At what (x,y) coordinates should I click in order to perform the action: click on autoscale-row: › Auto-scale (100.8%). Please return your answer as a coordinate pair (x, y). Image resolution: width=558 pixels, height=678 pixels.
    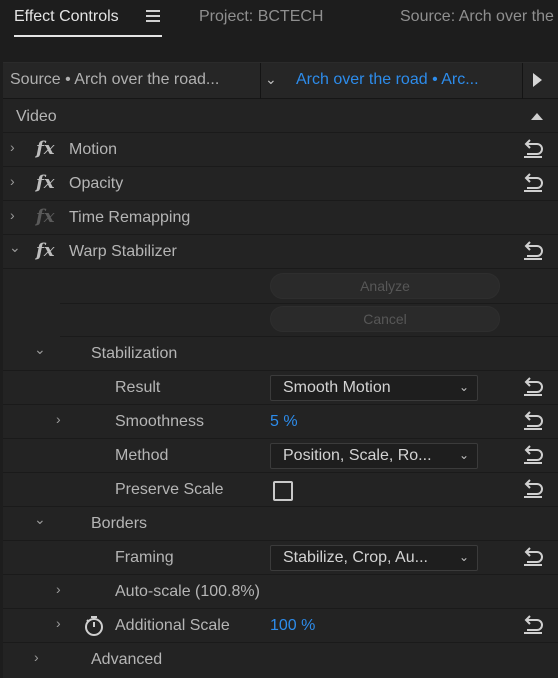
    Looking at the image, I should click on (280, 592).